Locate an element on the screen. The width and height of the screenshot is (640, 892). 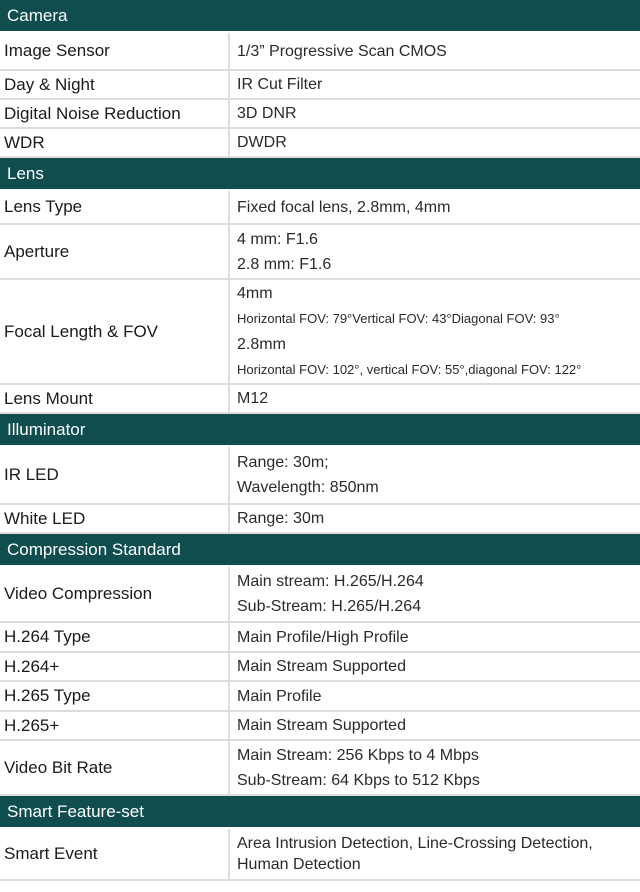
spec-label: Image Sensor is located at coordinates (115, 51).